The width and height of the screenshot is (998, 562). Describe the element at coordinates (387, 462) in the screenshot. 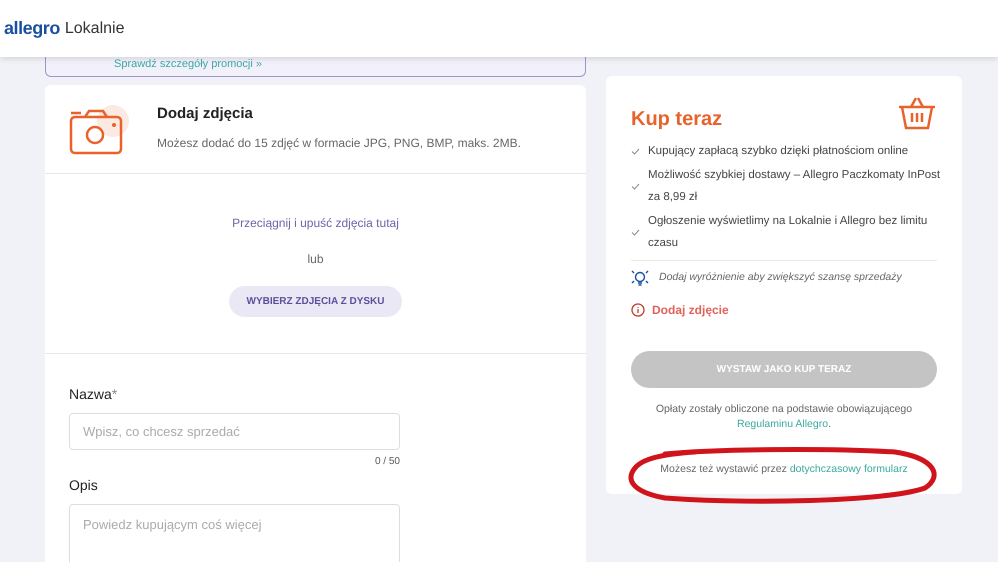

I see `char-counter: 0 / 50` at that location.